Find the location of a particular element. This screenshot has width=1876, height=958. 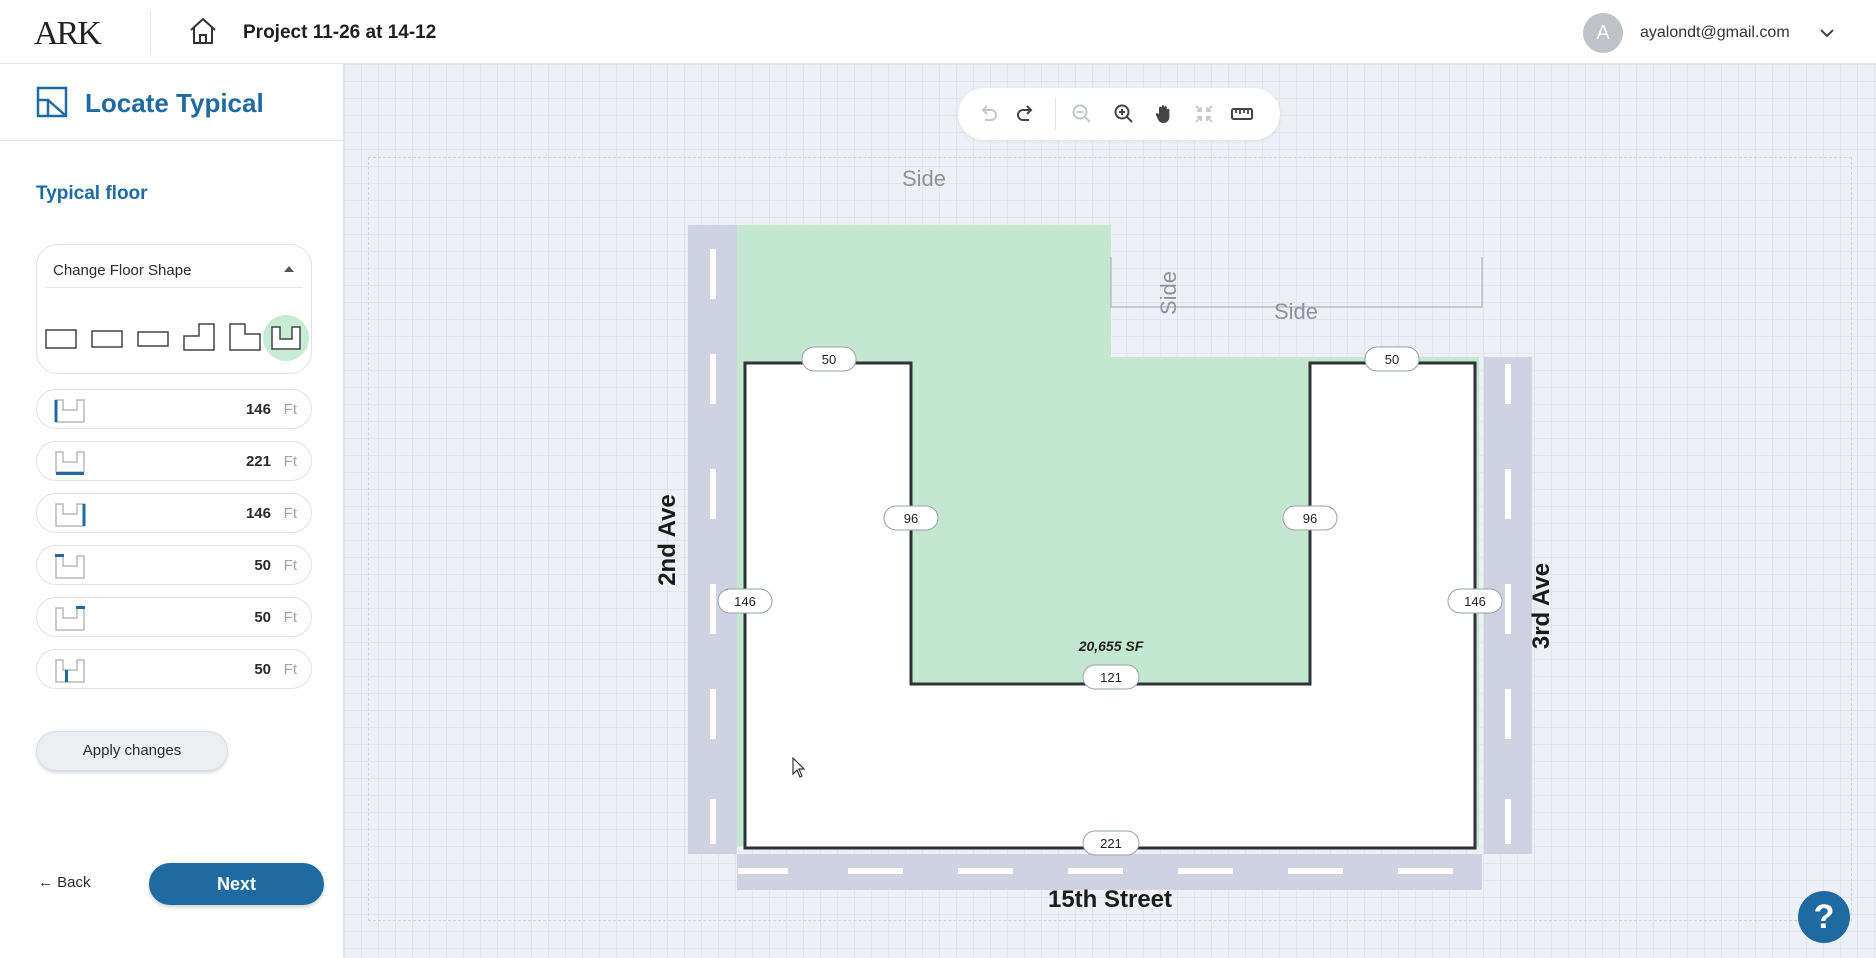

dim-pill-top-right: 50 is located at coordinates (1392, 359).